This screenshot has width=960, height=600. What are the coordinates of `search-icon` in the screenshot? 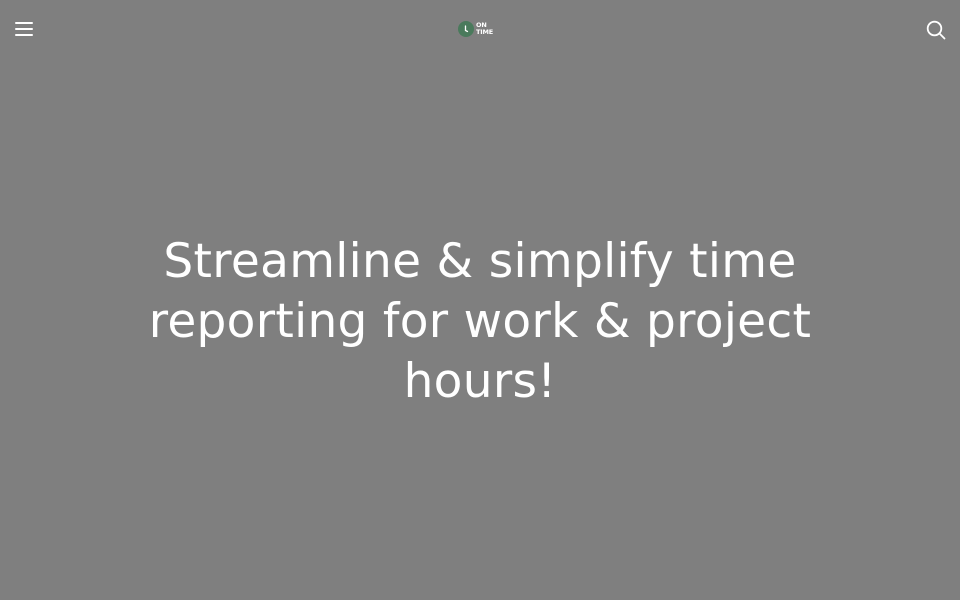 It's located at (936, 30).